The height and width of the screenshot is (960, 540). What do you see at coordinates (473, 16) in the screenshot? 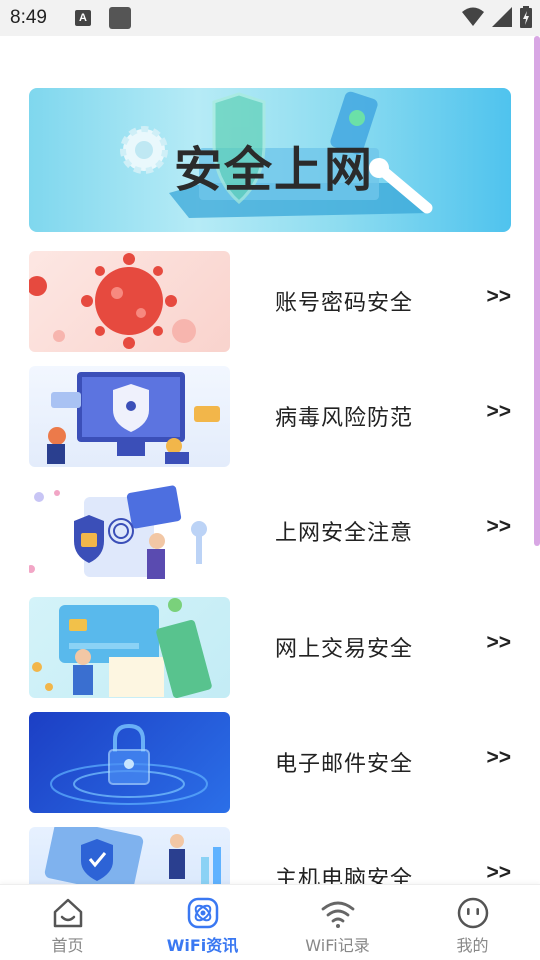
I see `wifi-signal-icon` at bounding box center [473, 16].